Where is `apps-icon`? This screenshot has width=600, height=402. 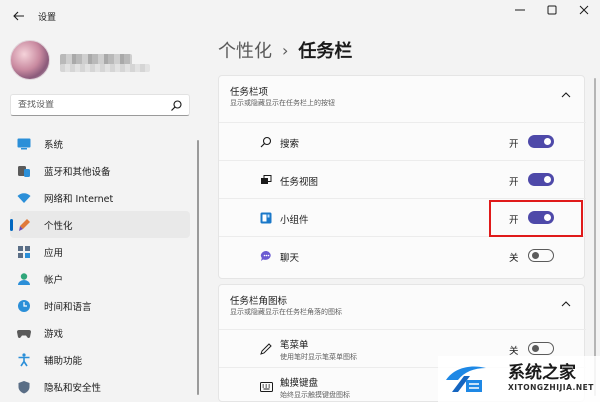
apps-icon is located at coordinates (24, 252).